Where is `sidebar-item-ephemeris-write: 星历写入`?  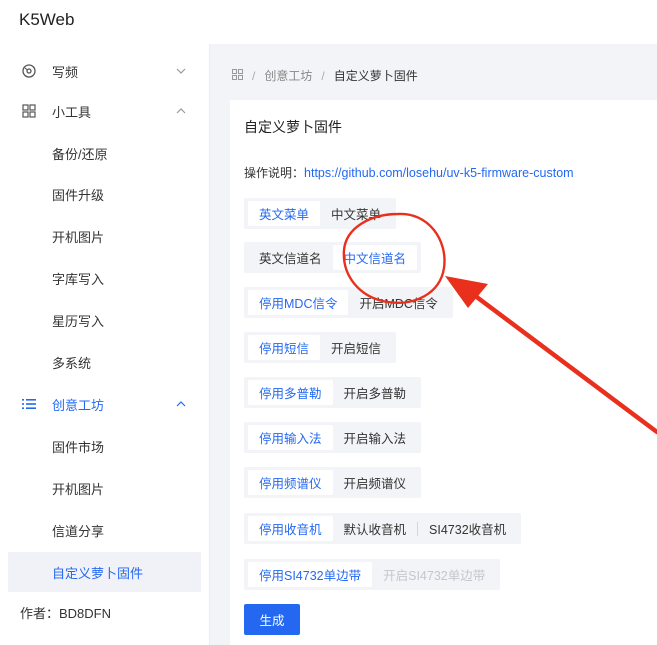 sidebar-item-ephemeris-write: 星历写入 is located at coordinates (104, 320).